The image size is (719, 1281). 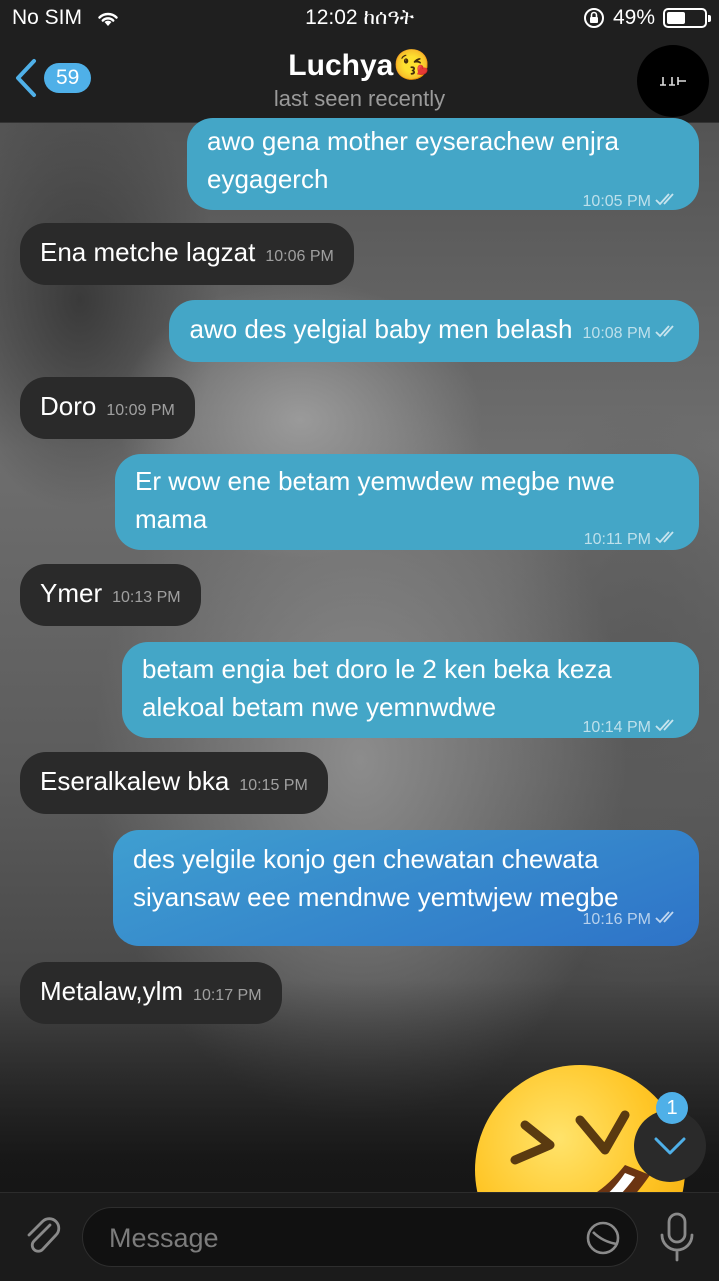 What do you see at coordinates (616, 333) in the screenshot?
I see `message-time: 10:08 PM` at bounding box center [616, 333].